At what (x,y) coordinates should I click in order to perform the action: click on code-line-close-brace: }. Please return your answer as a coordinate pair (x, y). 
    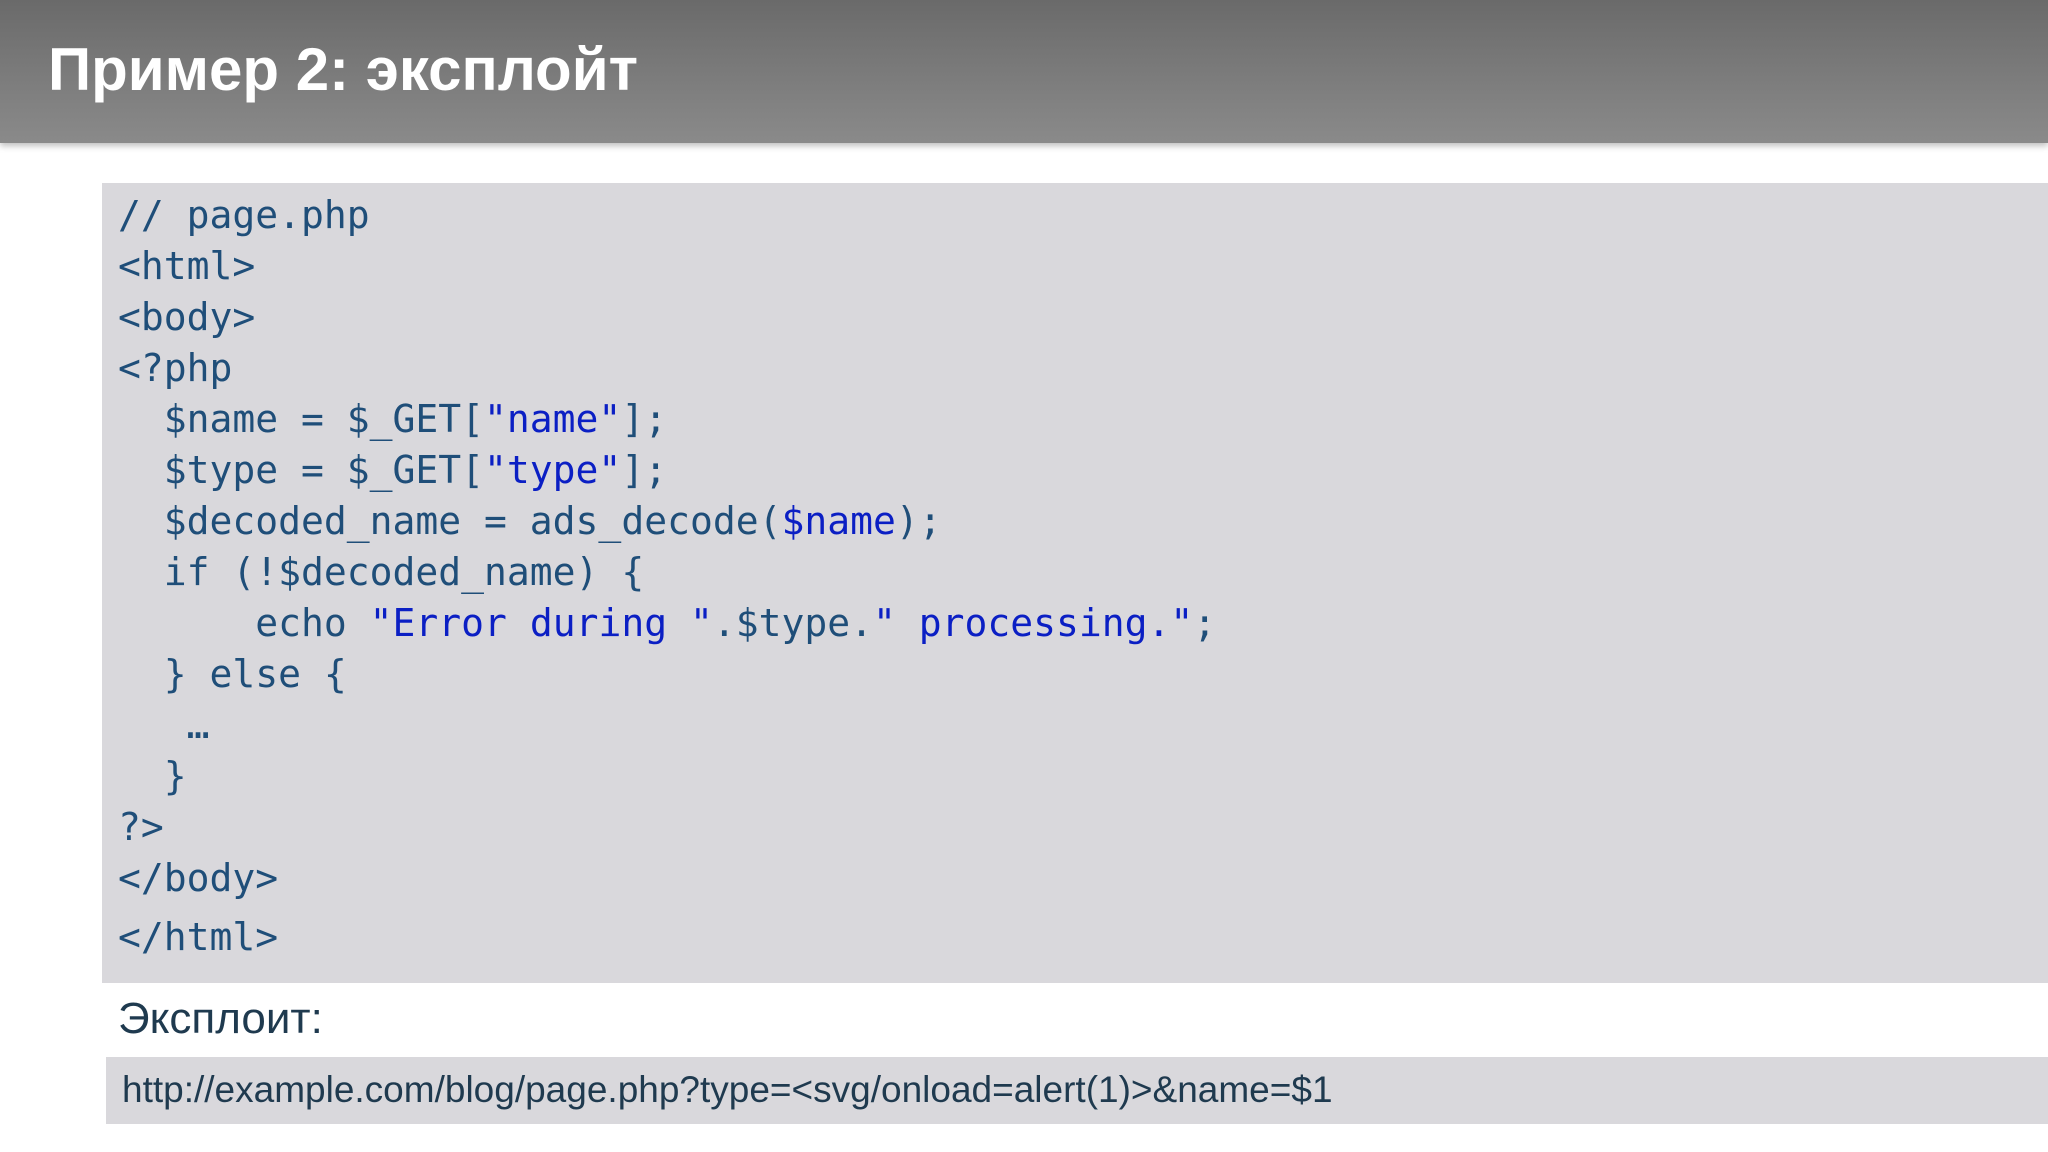
    Looking at the image, I should click on (152, 776).